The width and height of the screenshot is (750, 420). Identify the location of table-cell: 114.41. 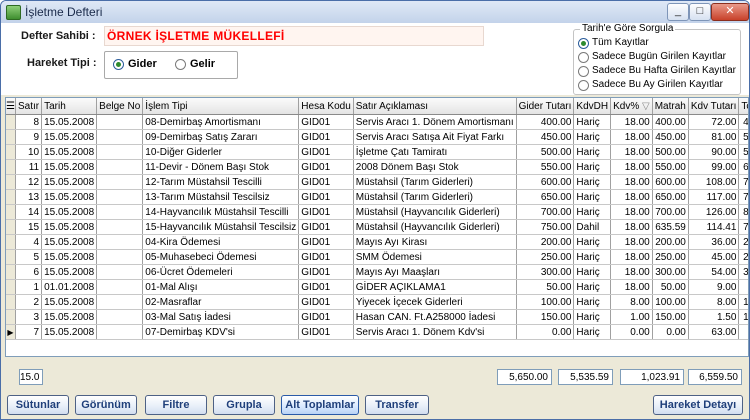
(714, 227).